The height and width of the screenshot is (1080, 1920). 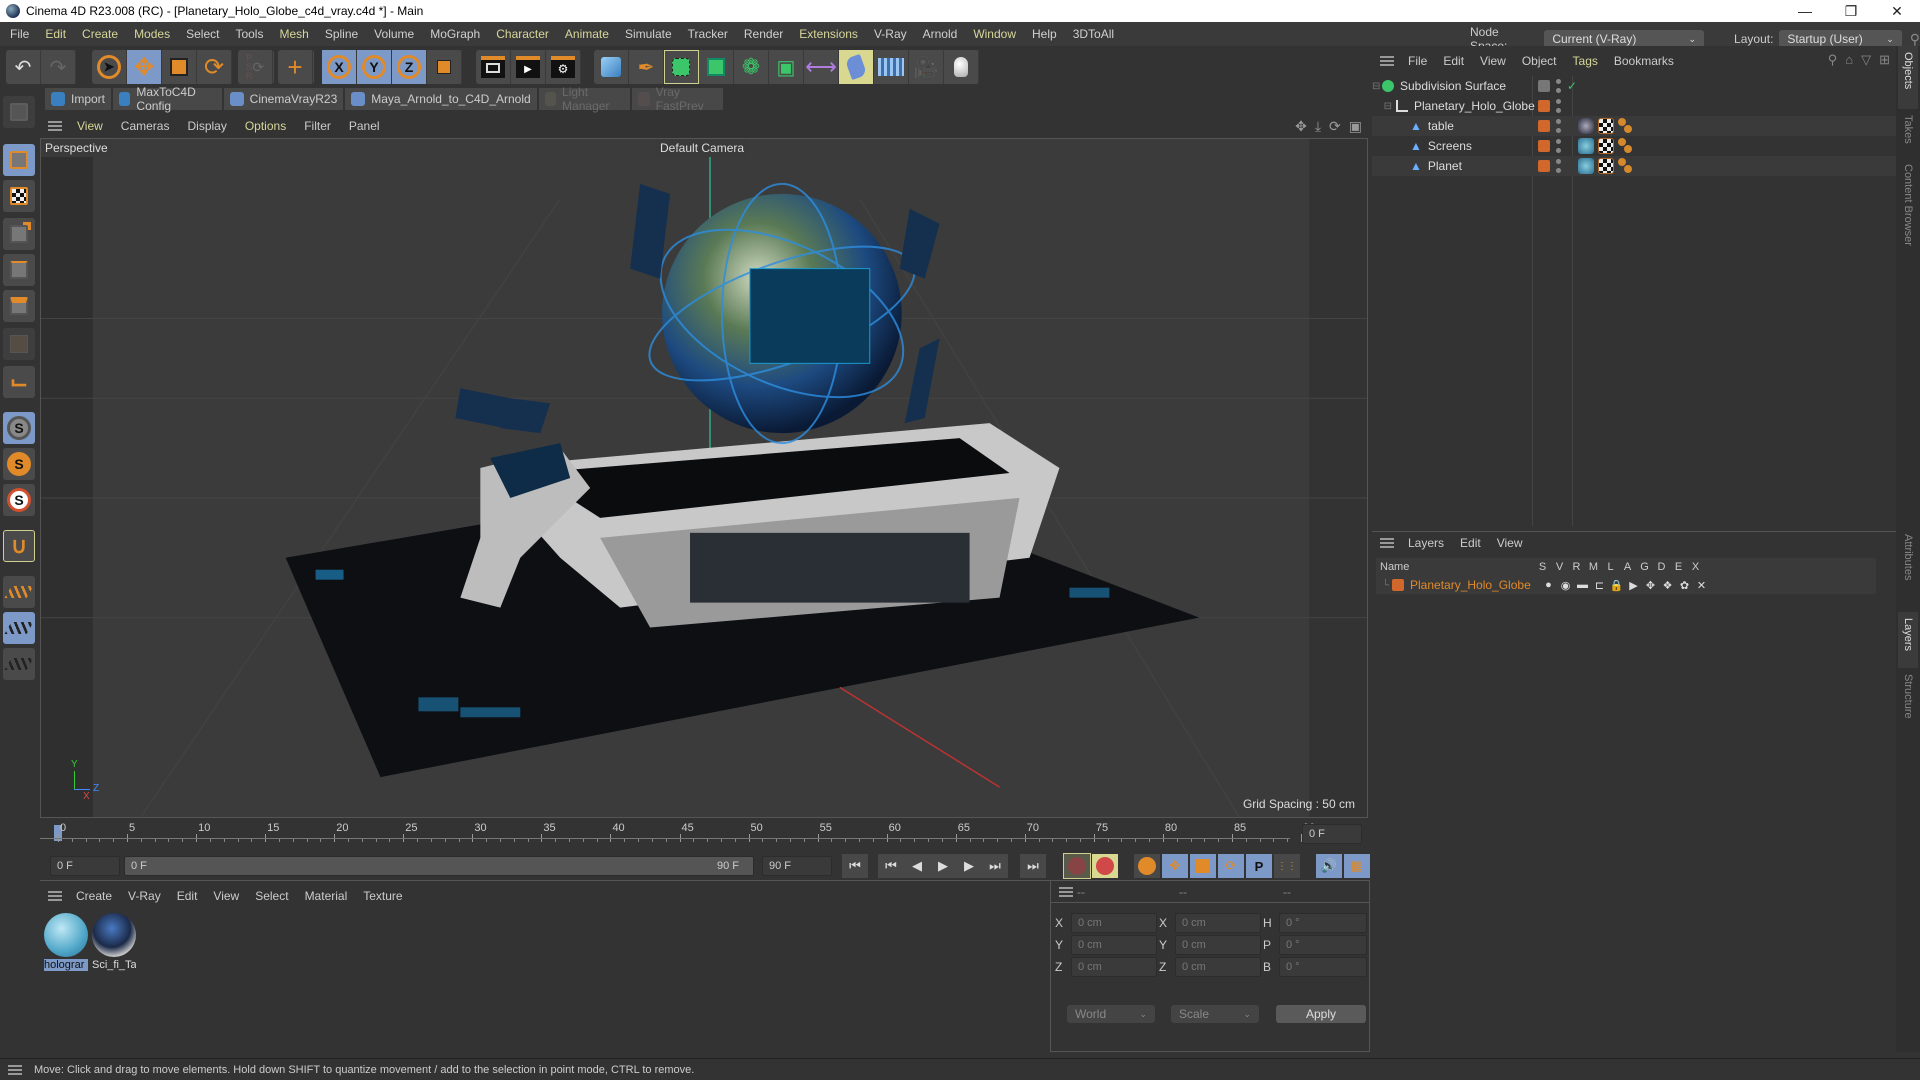 I want to click on axis-mode-icon: ⌙, so click(x=19, y=382).